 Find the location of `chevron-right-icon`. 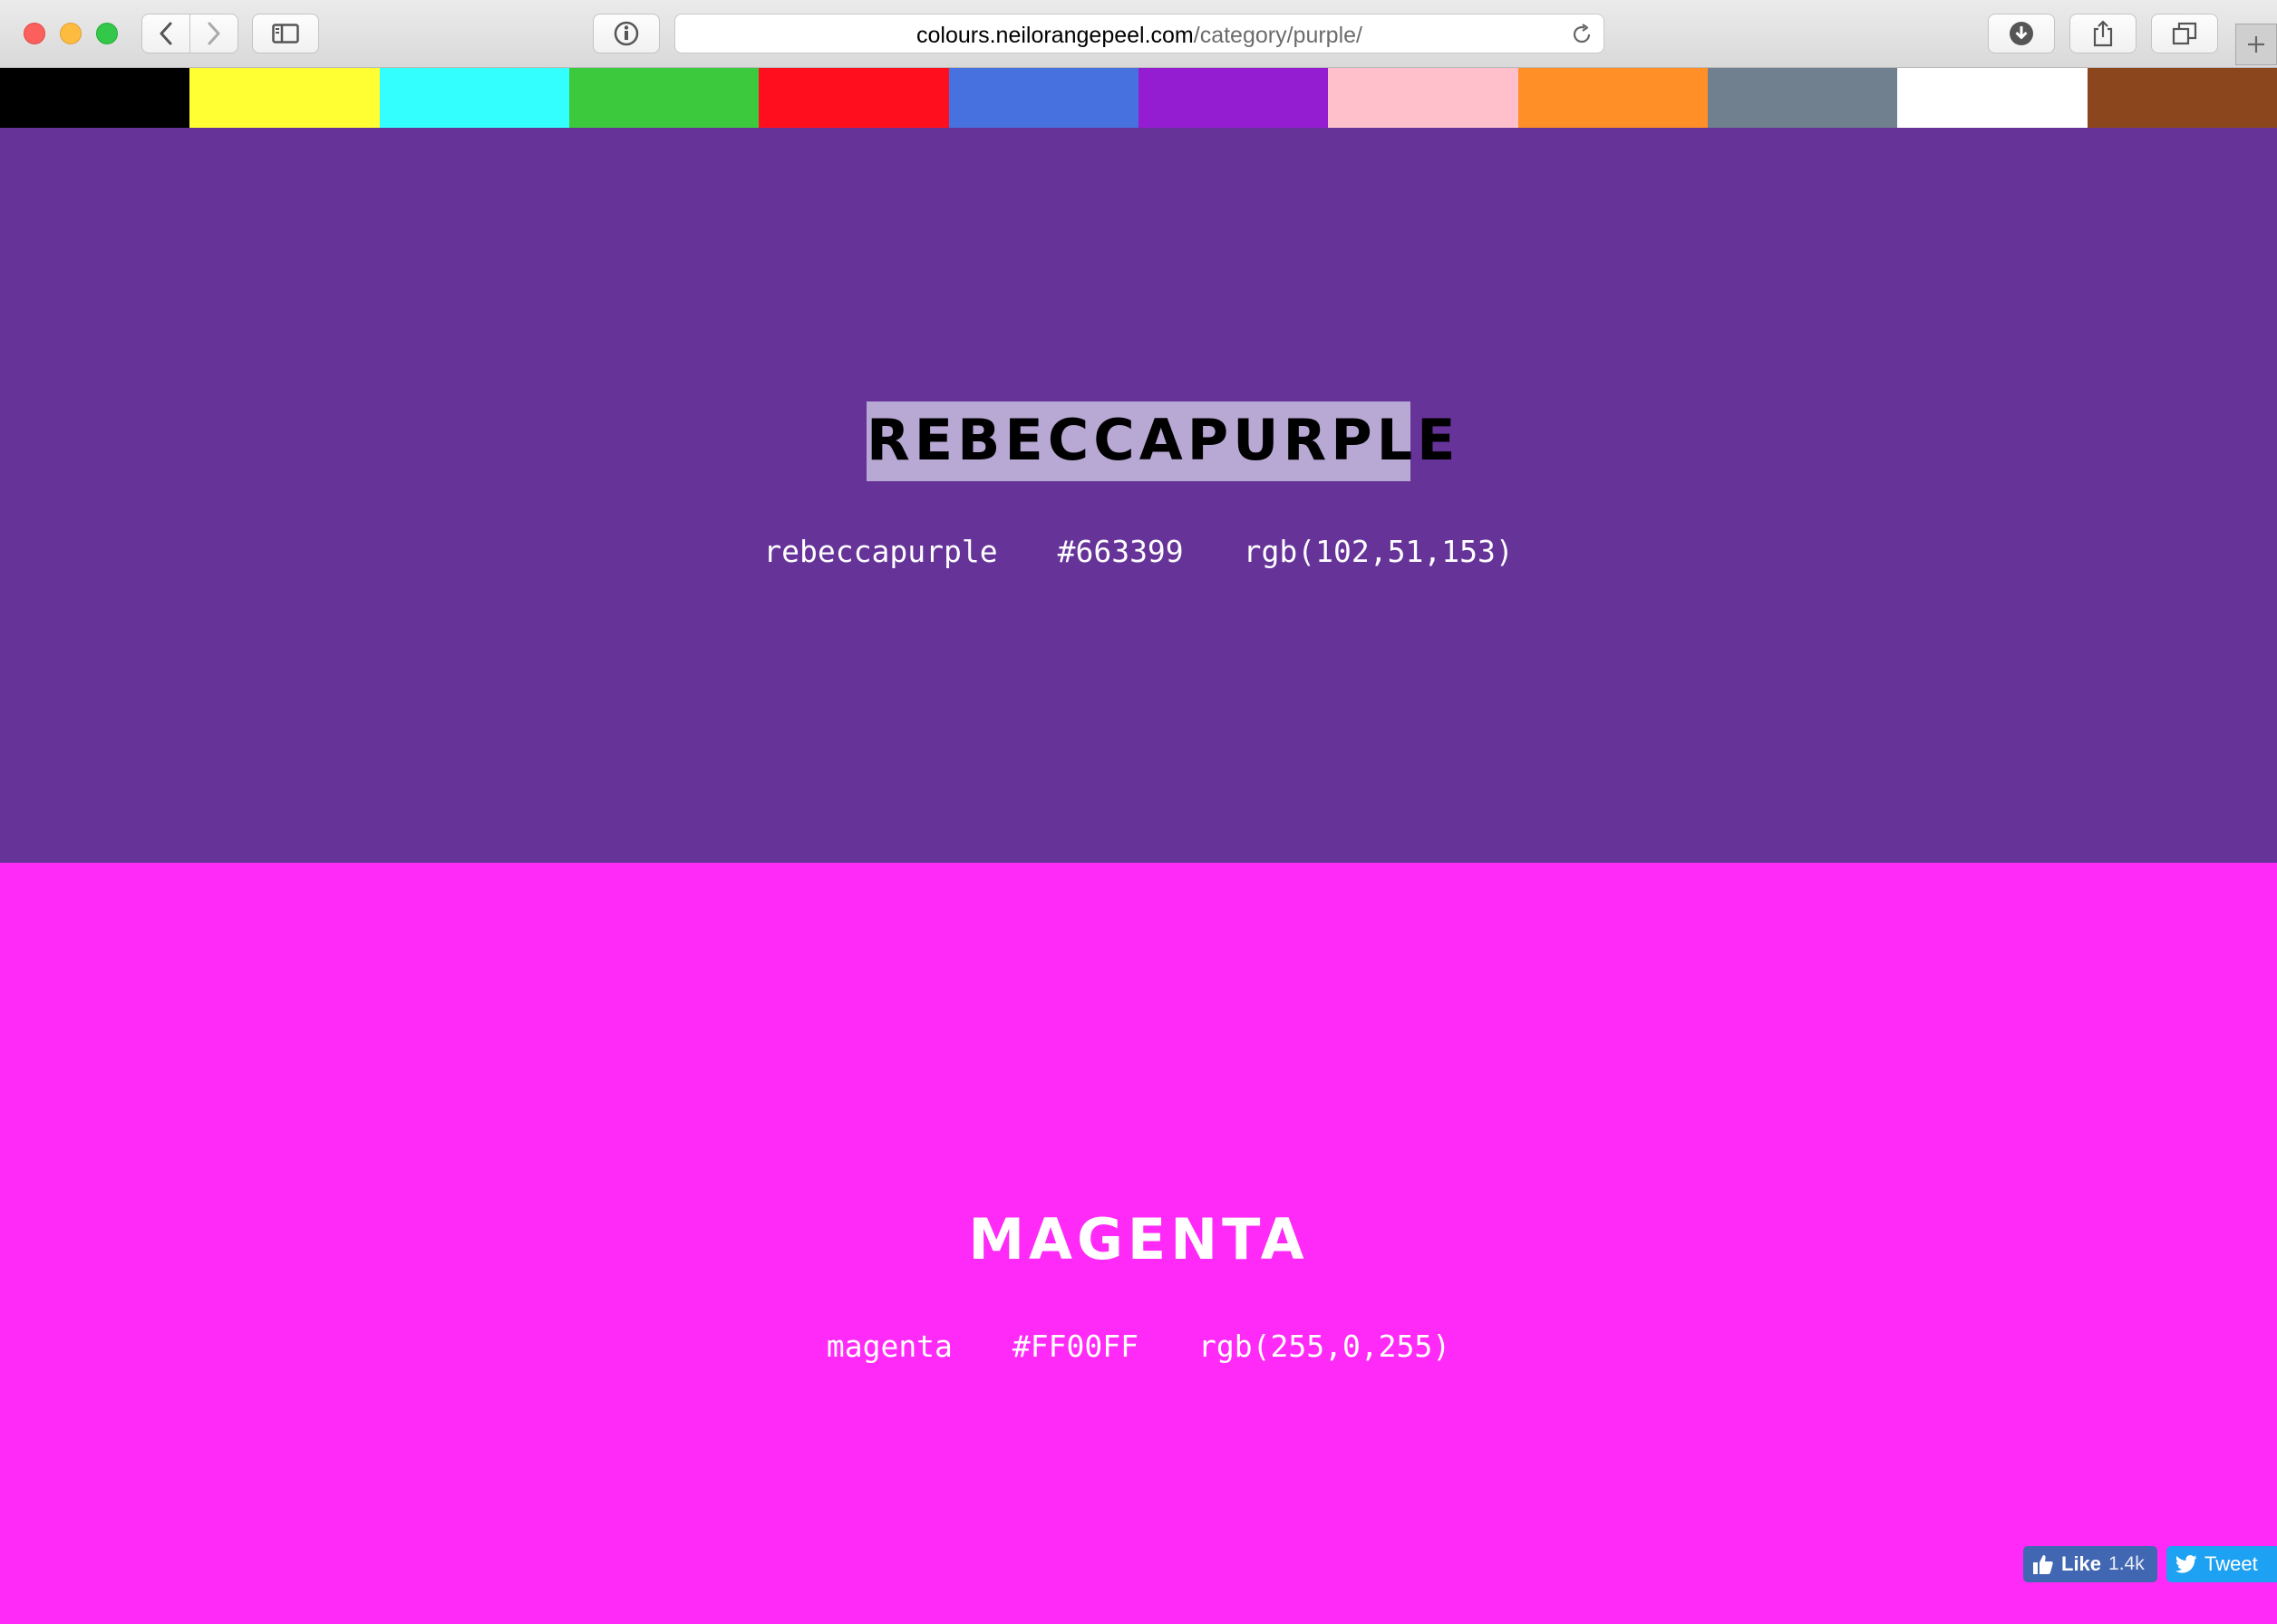

chevron-right-icon is located at coordinates (214, 33).